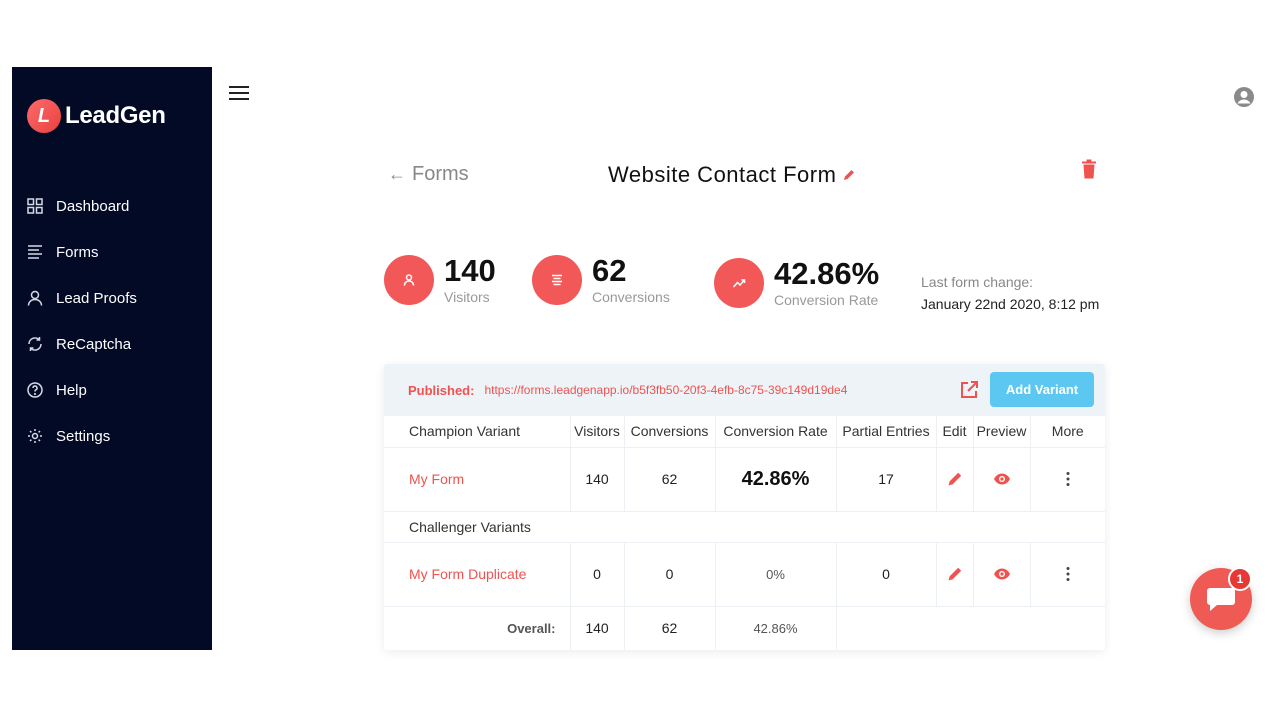 The image size is (1280, 720). What do you see at coordinates (722, 174) in the screenshot?
I see `page-title-text: Website Contact Form` at bounding box center [722, 174].